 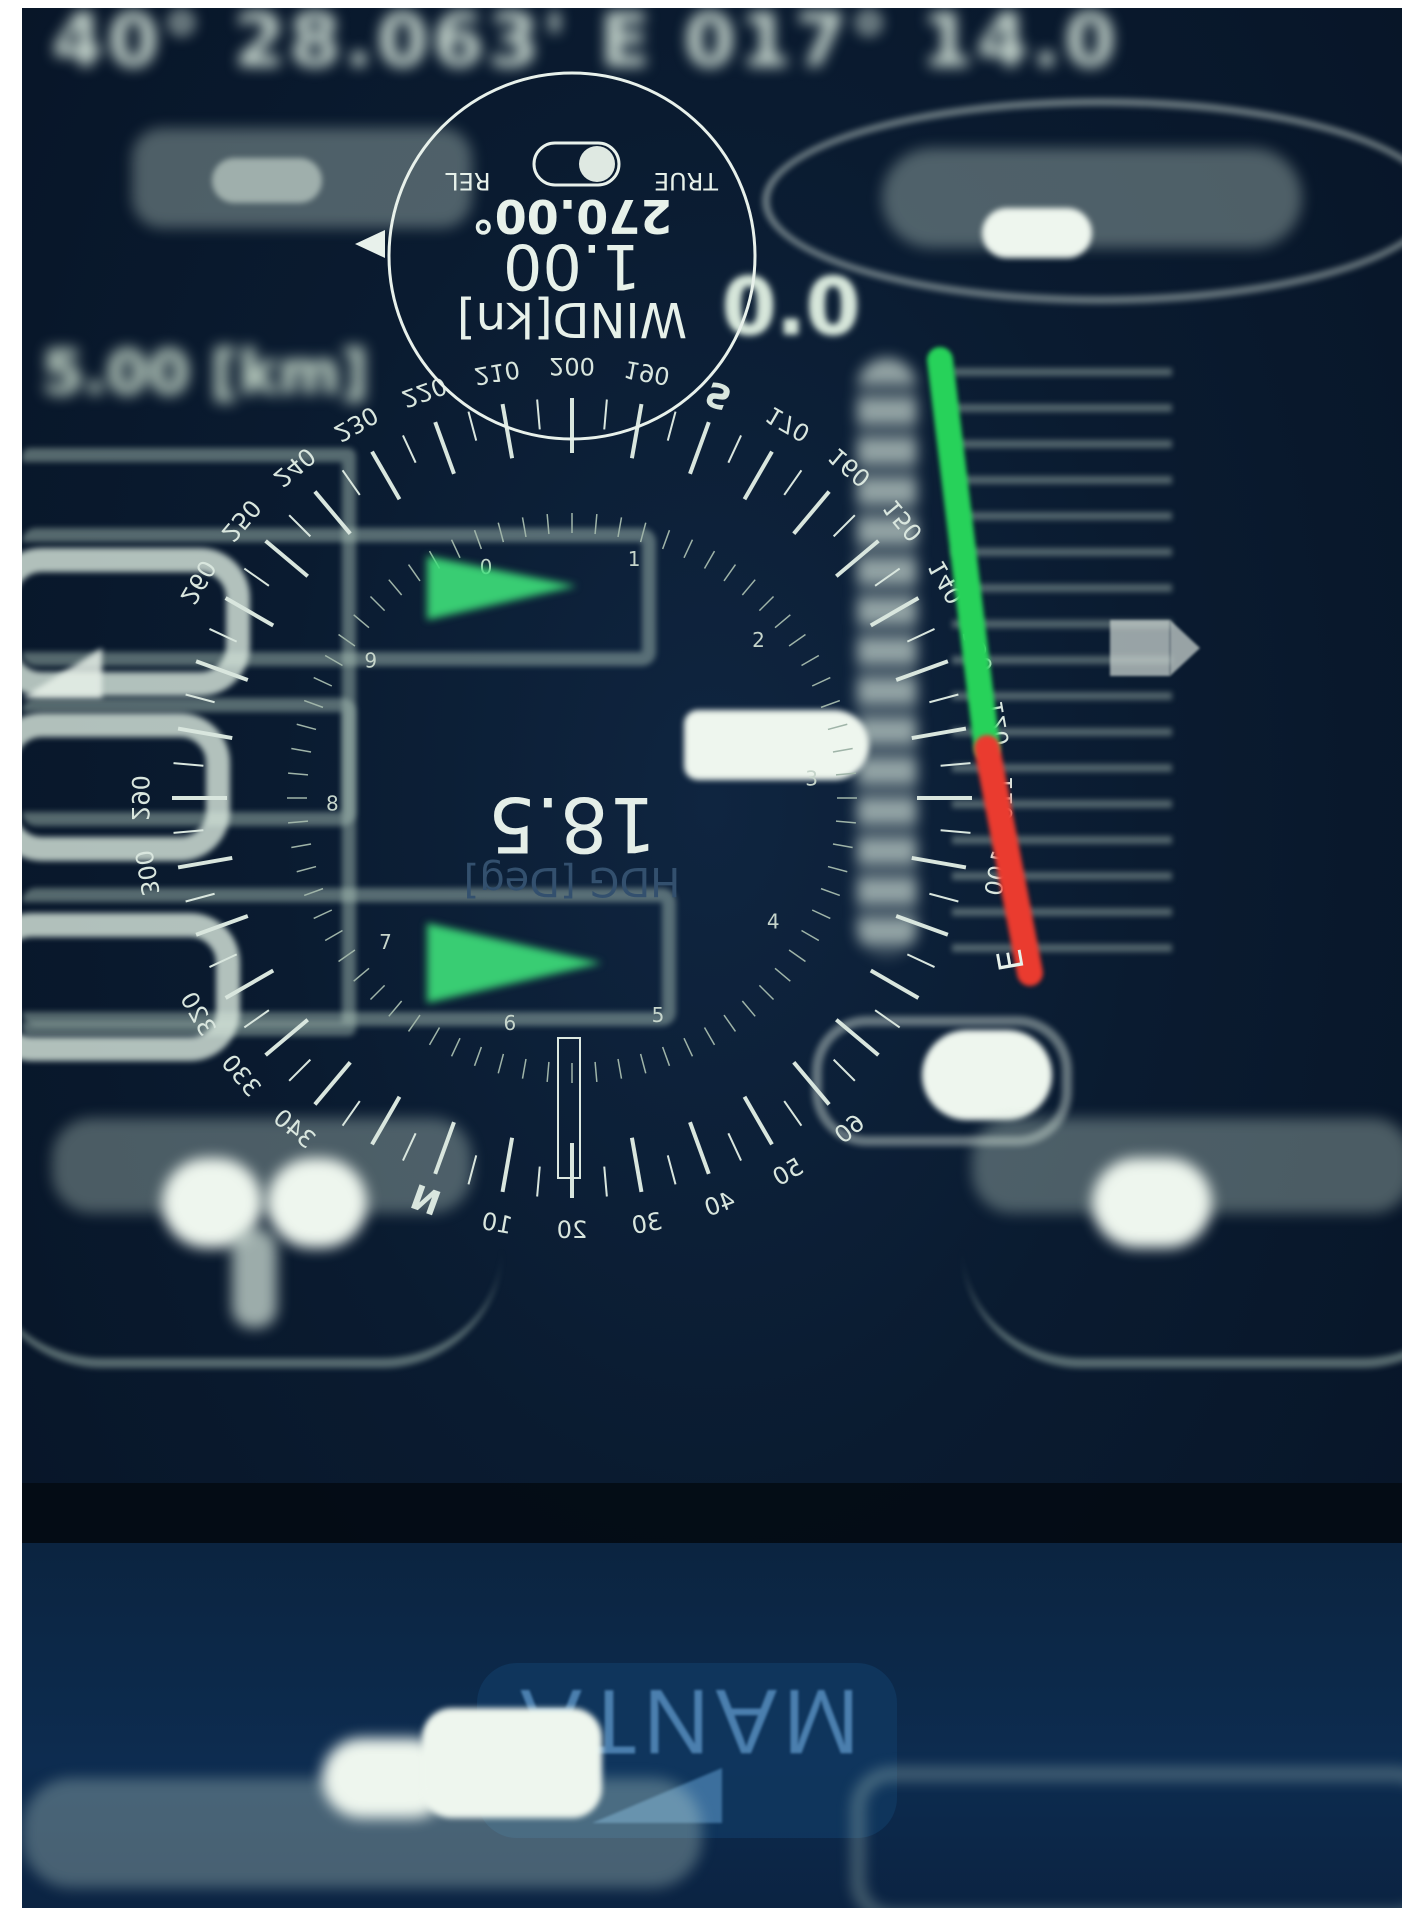 What do you see at coordinates (572, 366) in the screenshot?
I see `compass-degree-label: 200` at bounding box center [572, 366].